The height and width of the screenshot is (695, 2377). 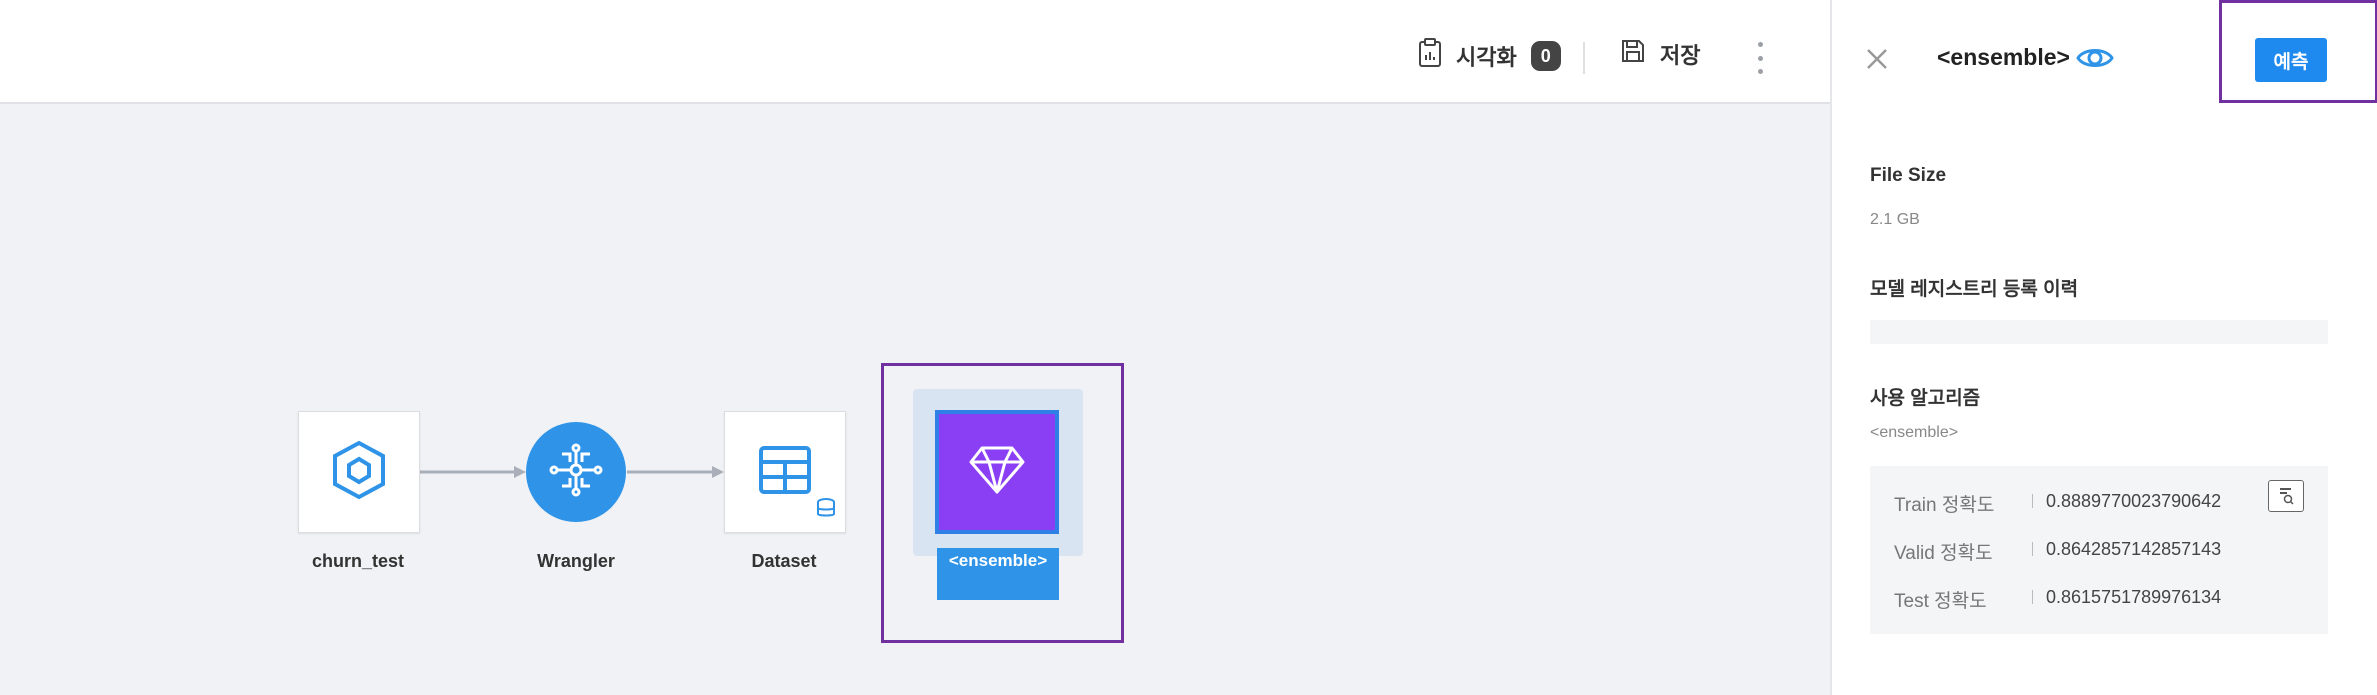 What do you see at coordinates (2298, 51) in the screenshot?
I see `highlight-box-predict-button` at bounding box center [2298, 51].